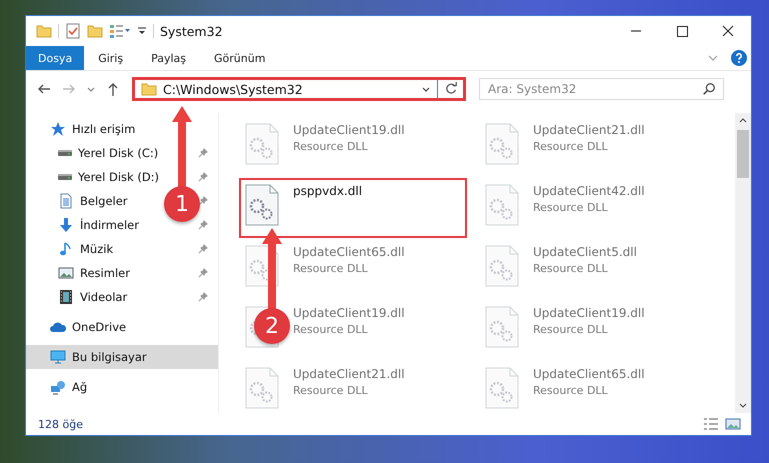 Image resolution: width=769 pixels, height=463 pixels. Describe the element at coordinates (191, 31) in the screenshot. I see `window-title: System32` at that location.